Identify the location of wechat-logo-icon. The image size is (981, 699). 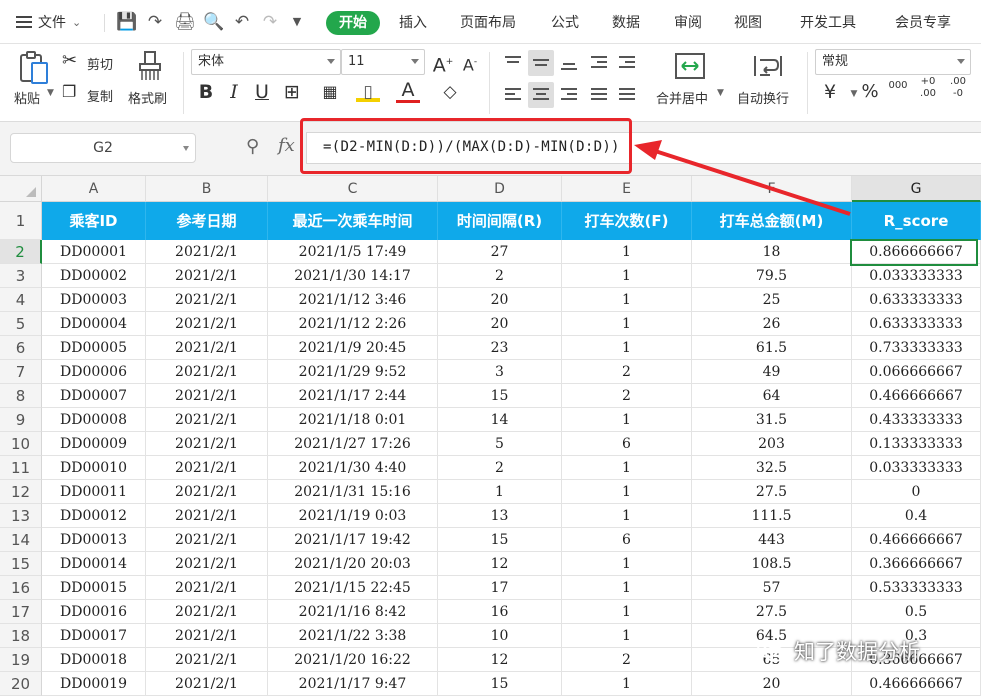
(771, 651).